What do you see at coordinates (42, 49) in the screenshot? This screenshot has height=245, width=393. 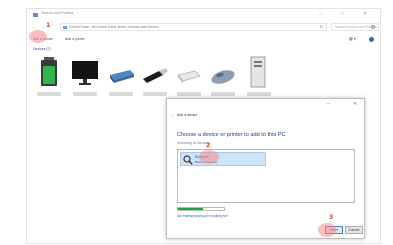 I see `devices-section-header: Devices (7)` at bounding box center [42, 49].